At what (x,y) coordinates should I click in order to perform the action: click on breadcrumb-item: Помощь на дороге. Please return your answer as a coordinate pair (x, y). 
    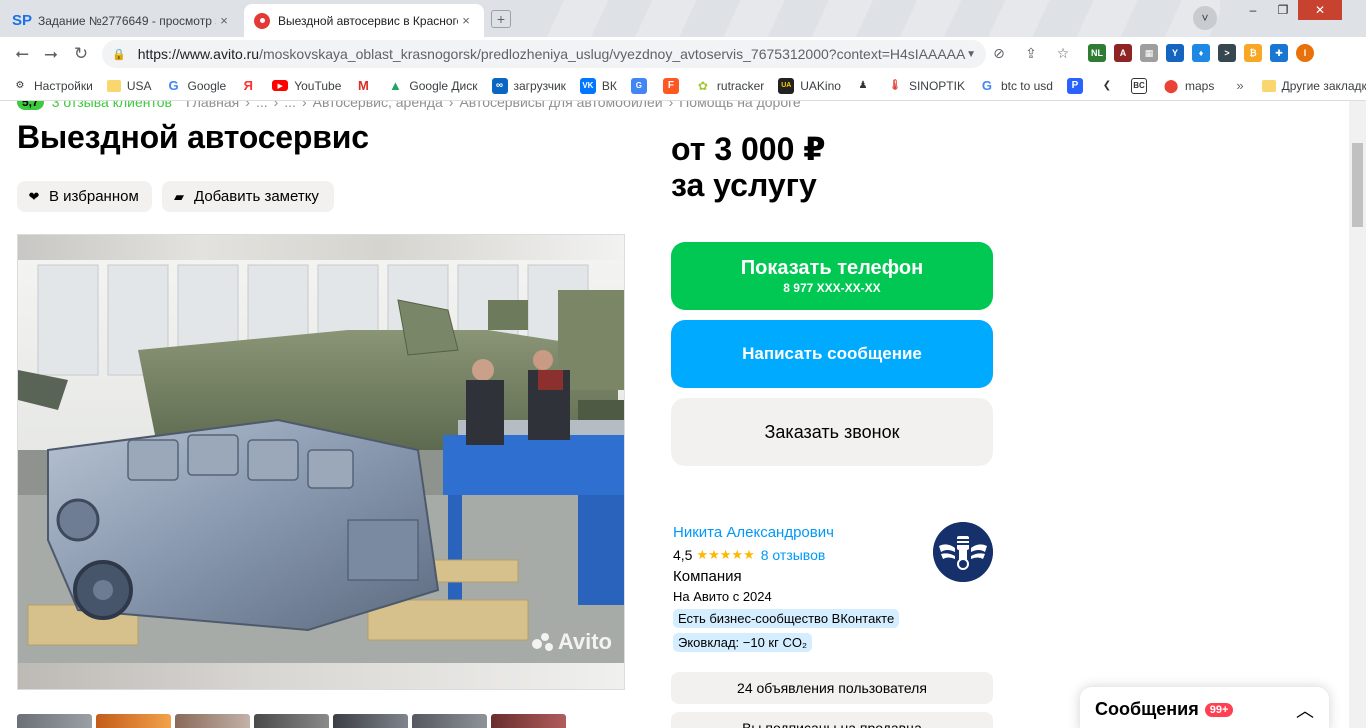
    Looking at the image, I should click on (739, 105).